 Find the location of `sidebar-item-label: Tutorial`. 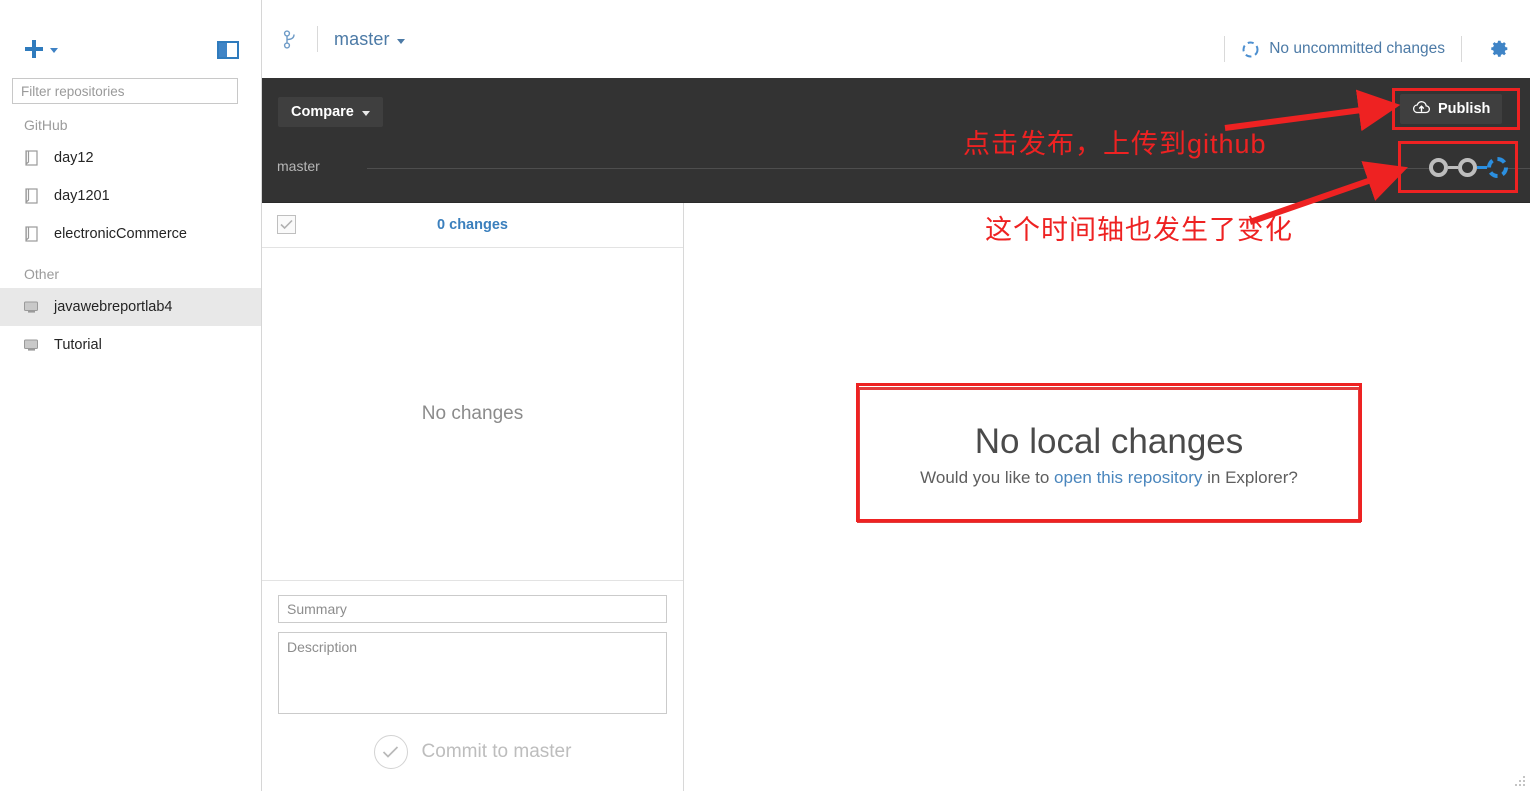

sidebar-item-label: Tutorial is located at coordinates (78, 345).